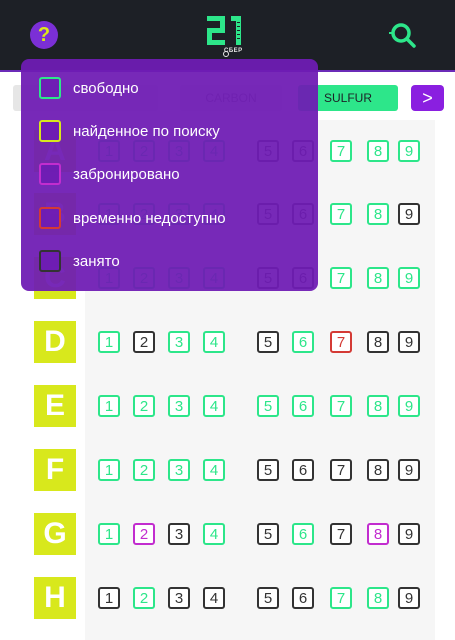  I want to click on seat-h5: 5, so click(268, 598).